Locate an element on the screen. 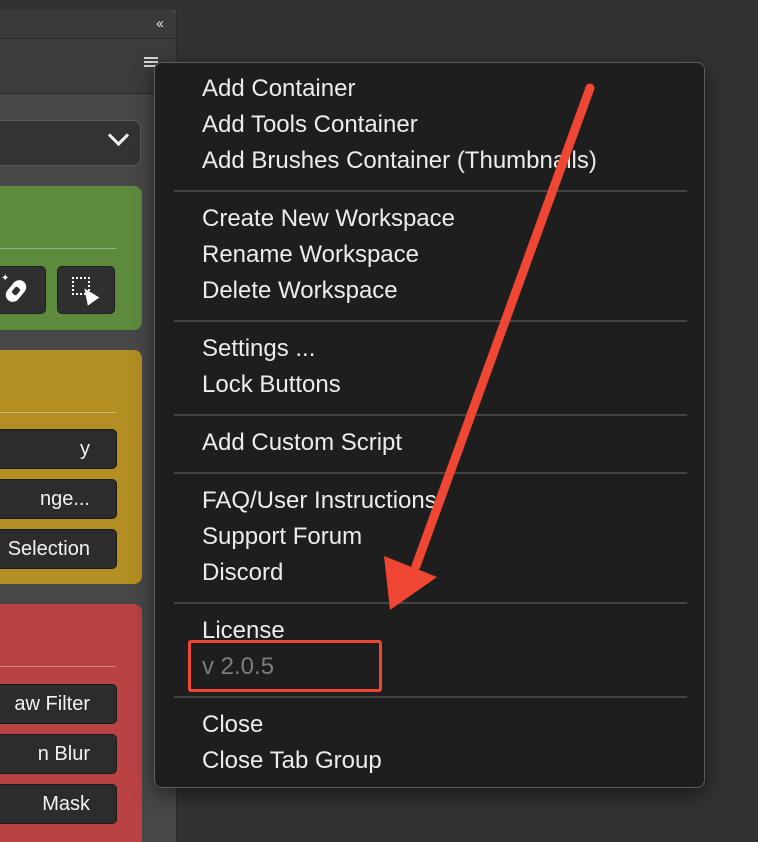  menu-item-lock-buttons: Lock Buttons is located at coordinates (271, 385).